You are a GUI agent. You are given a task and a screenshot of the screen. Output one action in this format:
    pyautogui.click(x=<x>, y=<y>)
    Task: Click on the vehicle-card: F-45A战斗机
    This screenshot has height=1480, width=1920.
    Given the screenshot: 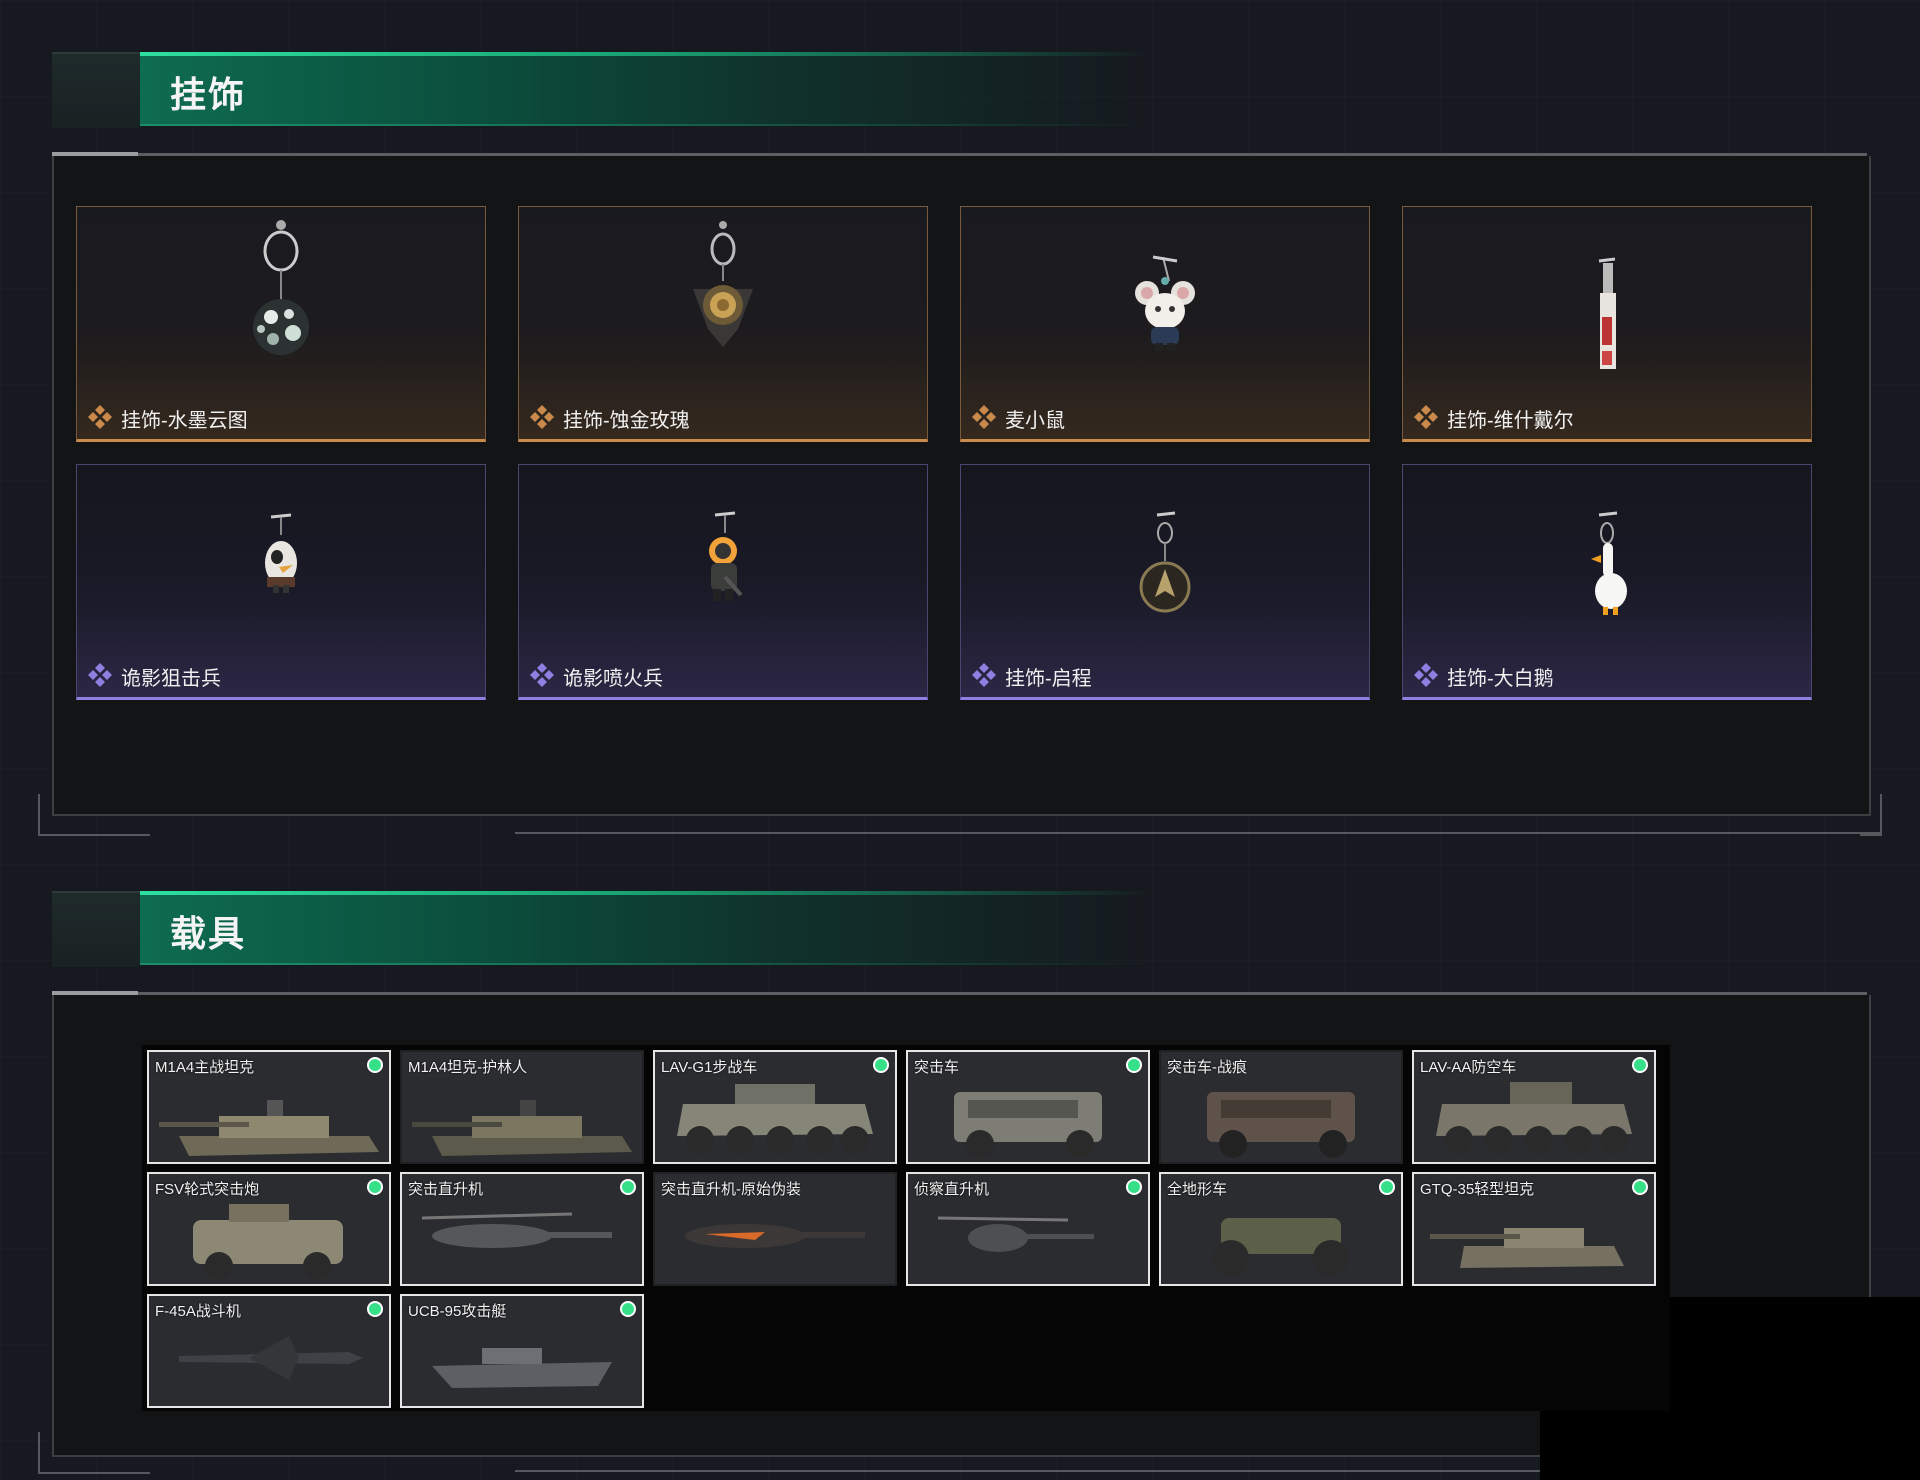 What is the action you would take?
    pyautogui.click(x=269, y=1351)
    